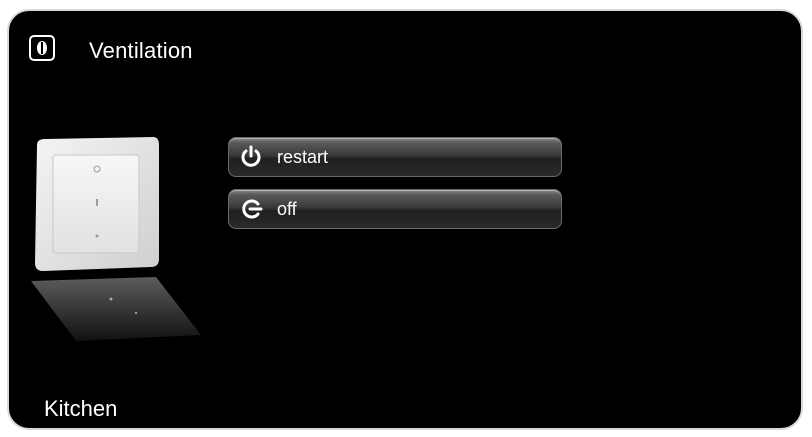 This screenshot has width=812, height=437. What do you see at coordinates (251, 157) in the screenshot?
I see `power-icon` at bounding box center [251, 157].